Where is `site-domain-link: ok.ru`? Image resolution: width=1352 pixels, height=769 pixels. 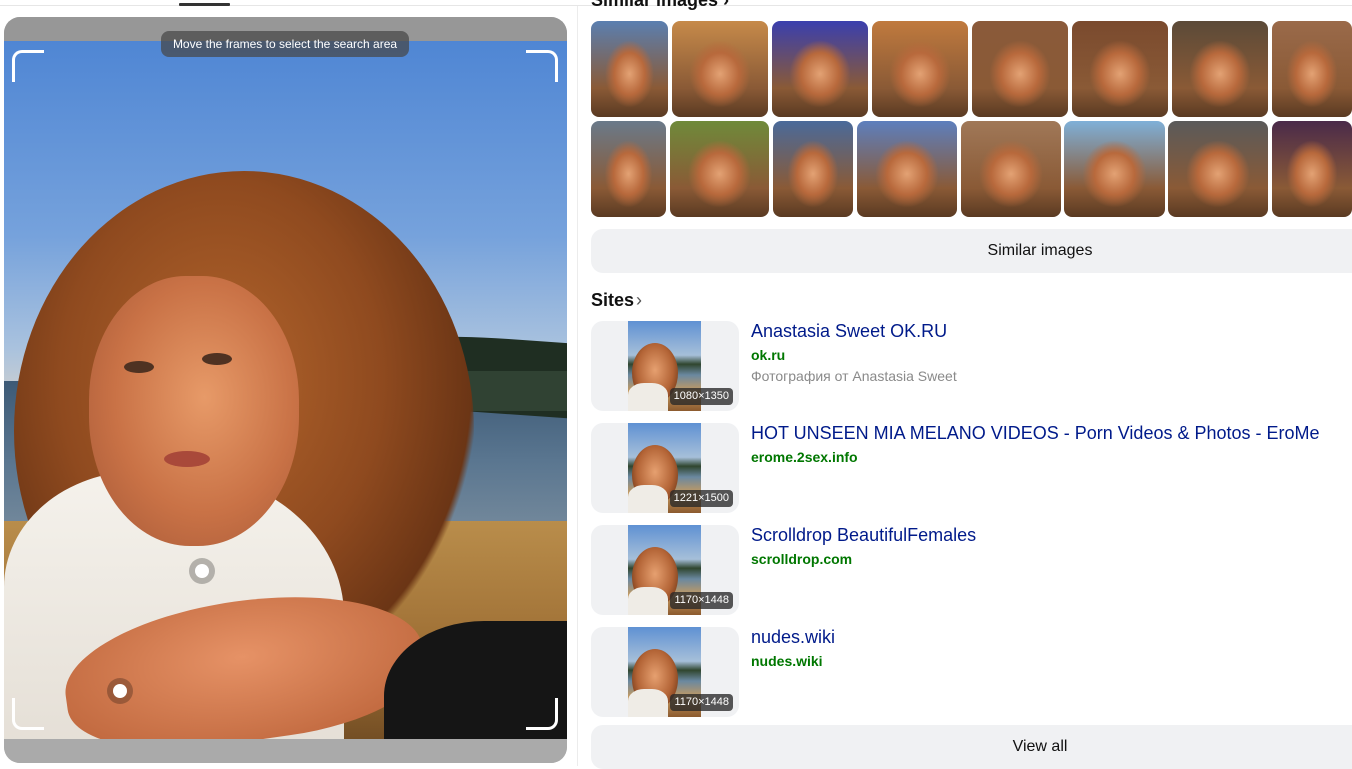 site-domain-link: ok.ru is located at coordinates (768, 355).